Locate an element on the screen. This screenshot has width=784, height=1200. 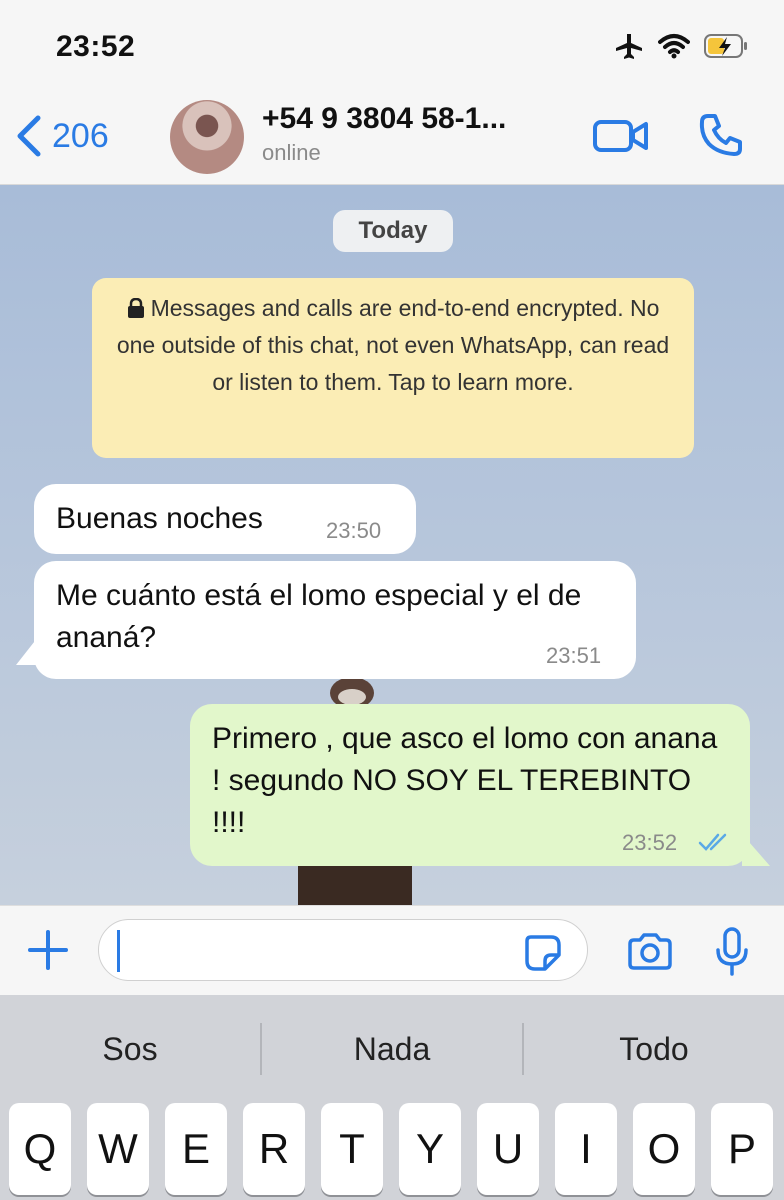
key-y: Y is located at coordinates (430, 1149).